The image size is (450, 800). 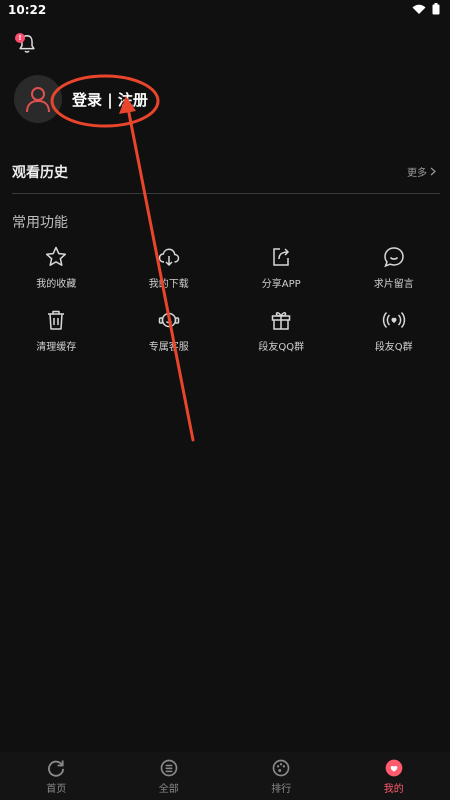 I want to click on palette-icon, so click(x=281, y=767).